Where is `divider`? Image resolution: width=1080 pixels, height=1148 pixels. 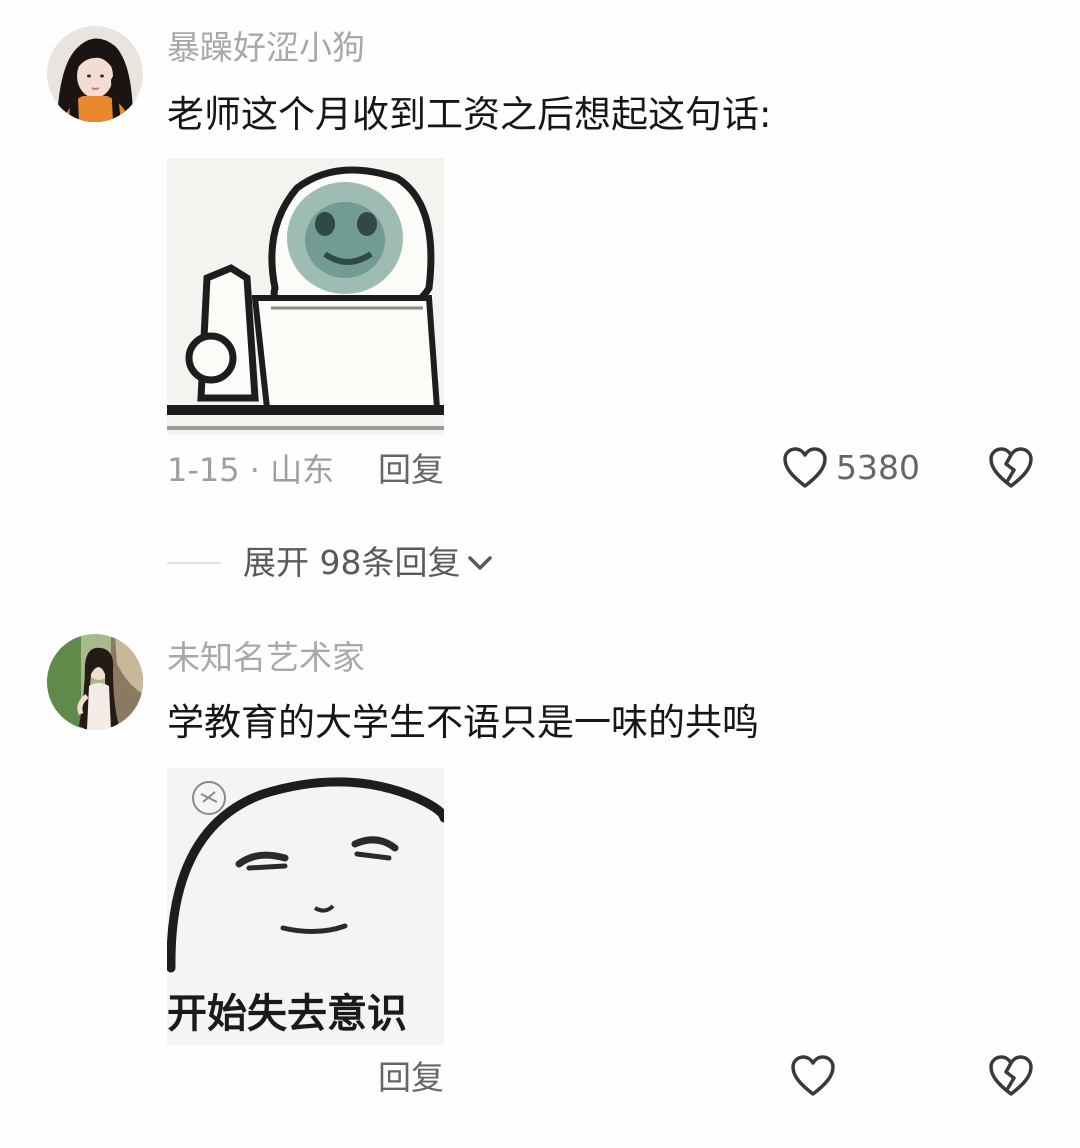 divider is located at coordinates (194, 563).